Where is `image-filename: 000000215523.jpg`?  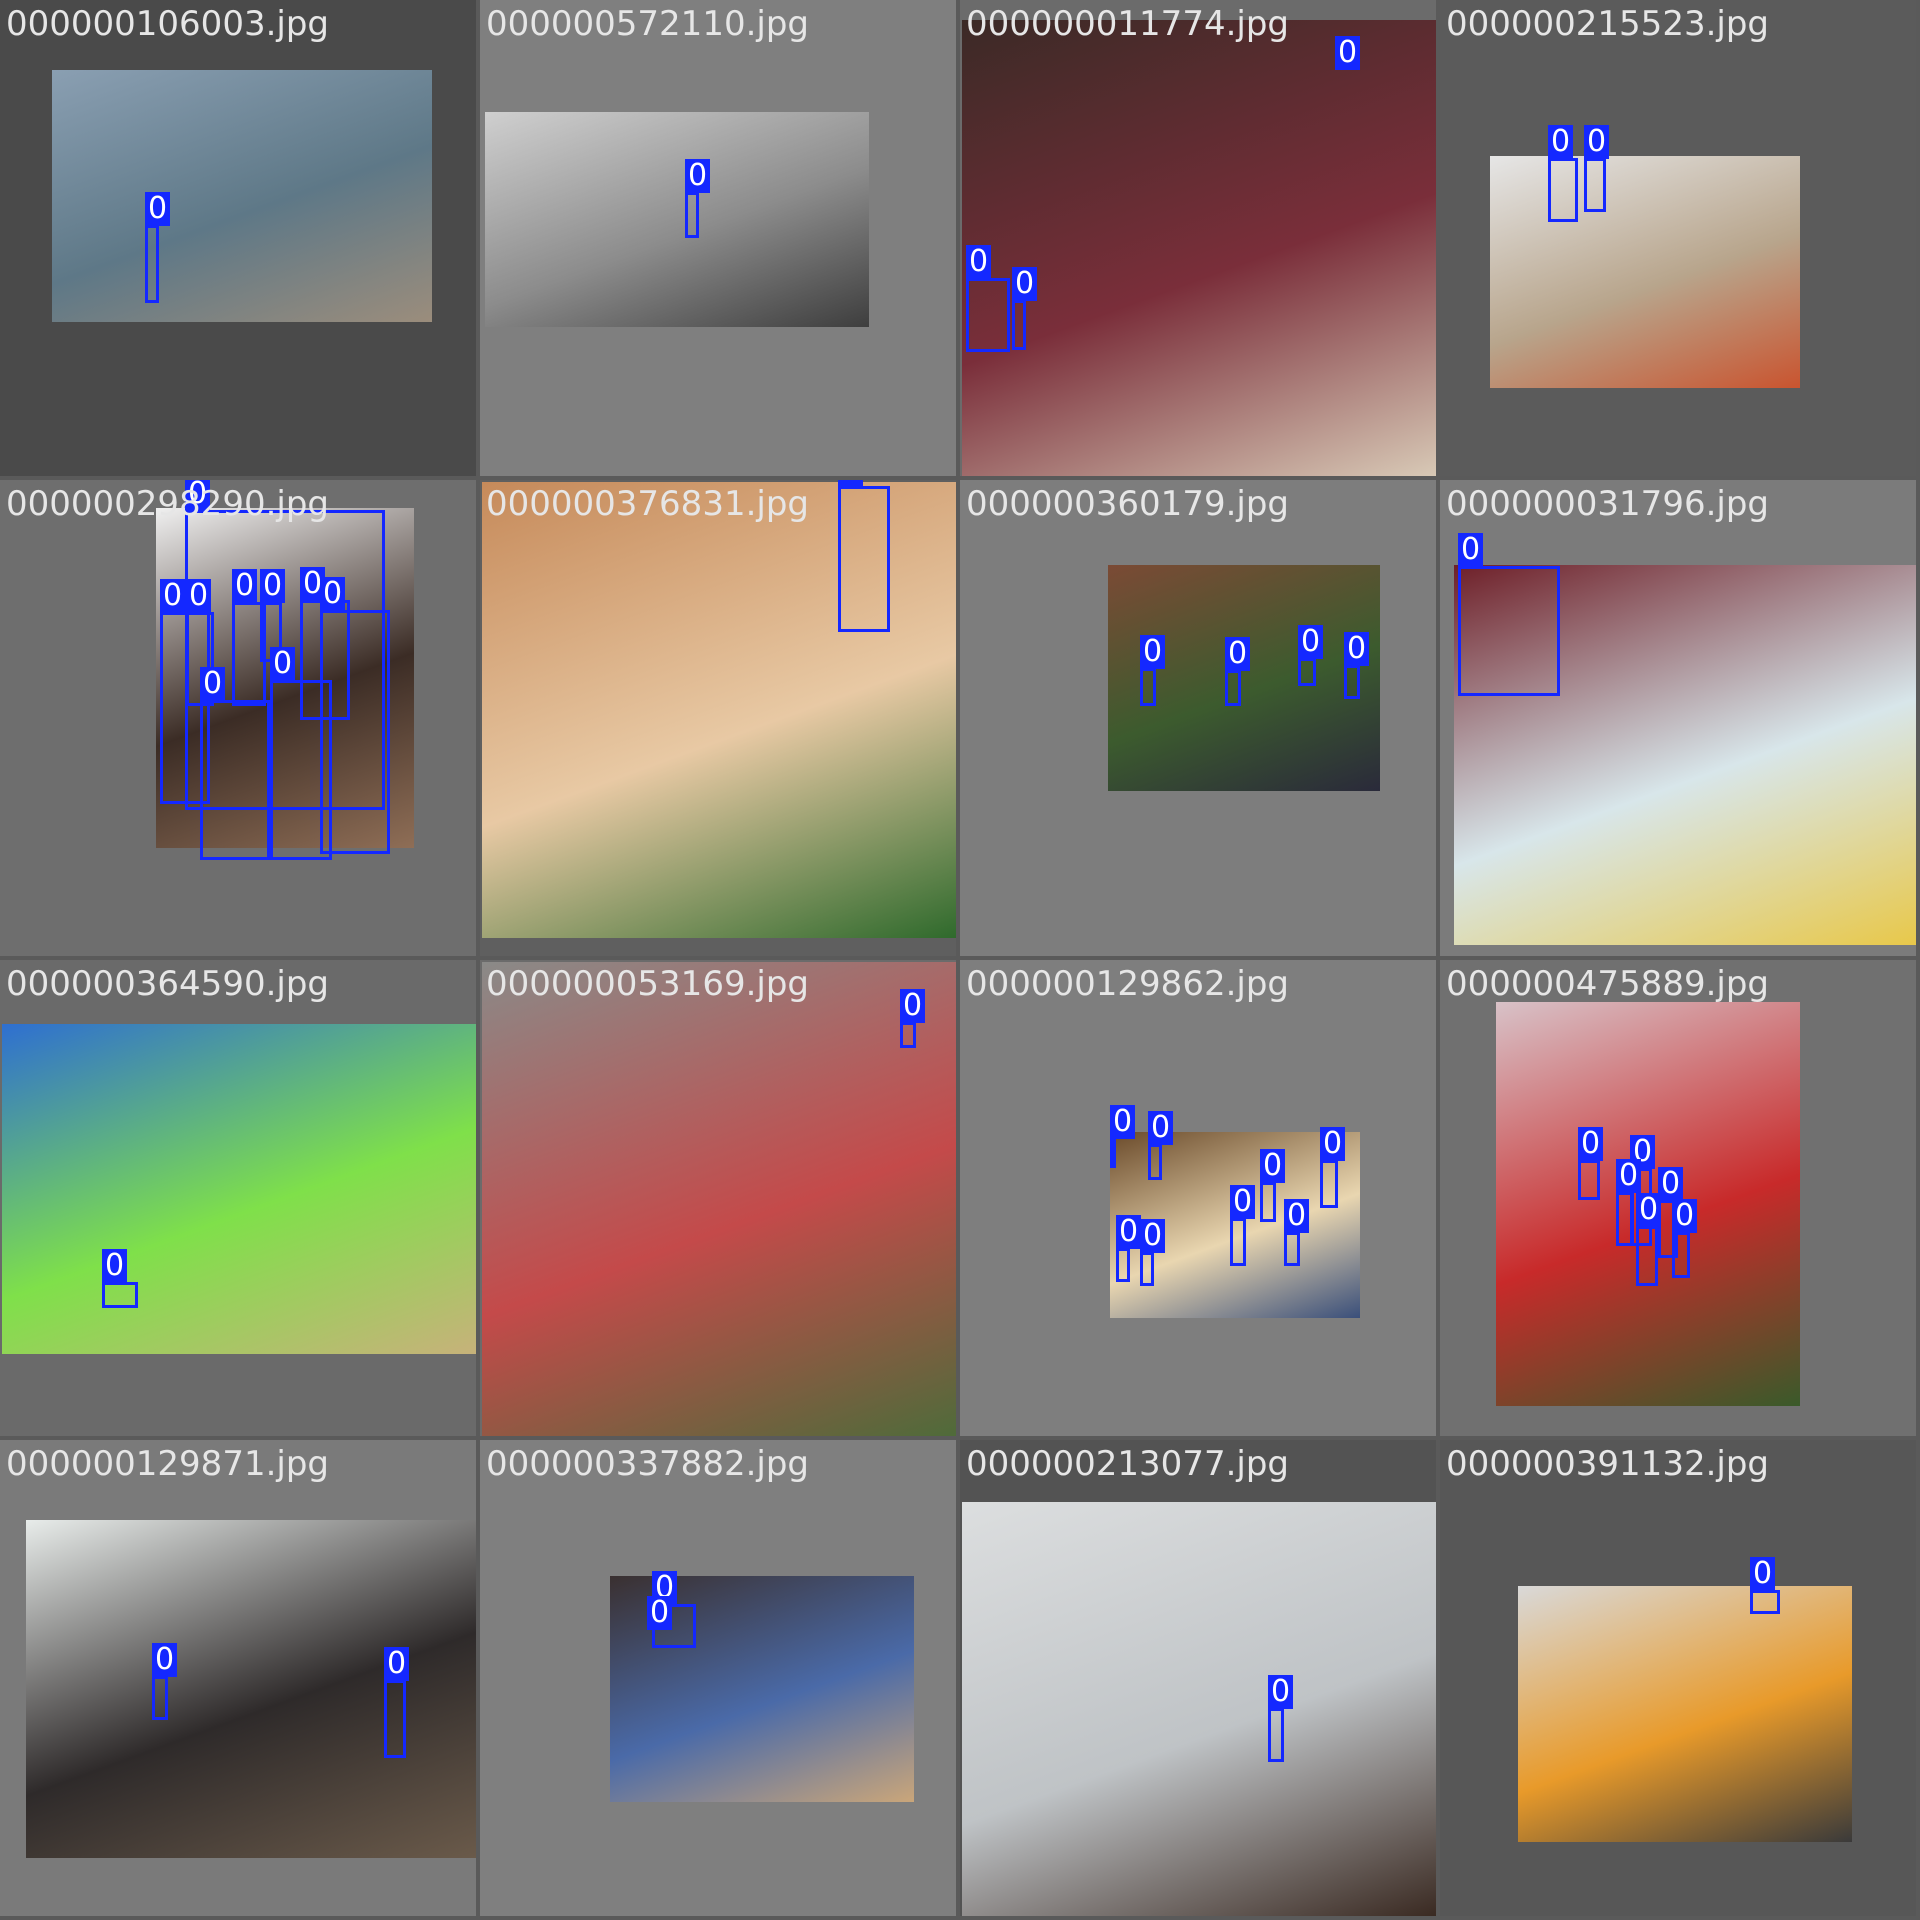 image-filename: 000000215523.jpg is located at coordinates (1607, 24).